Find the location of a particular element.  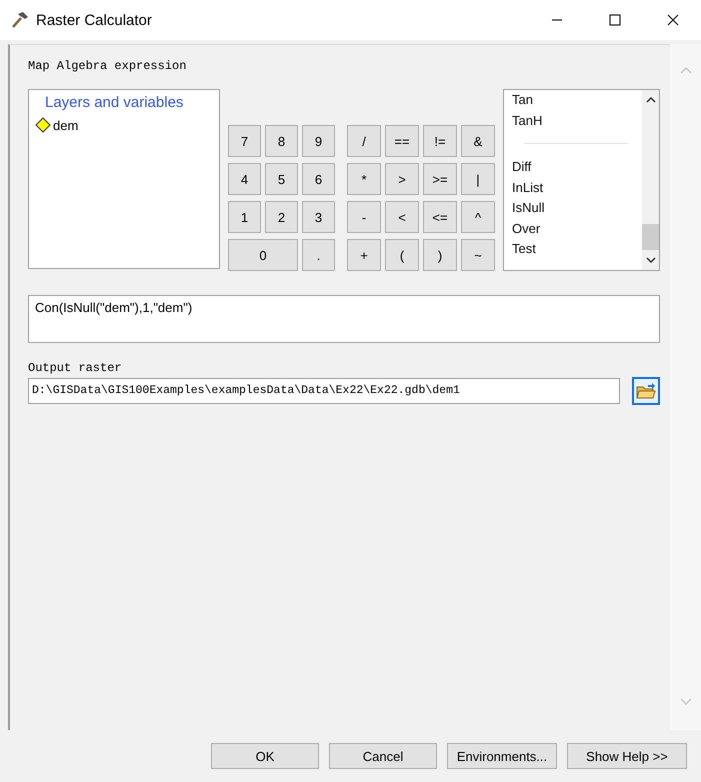

operator-button: < is located at coordinates (402, 217).